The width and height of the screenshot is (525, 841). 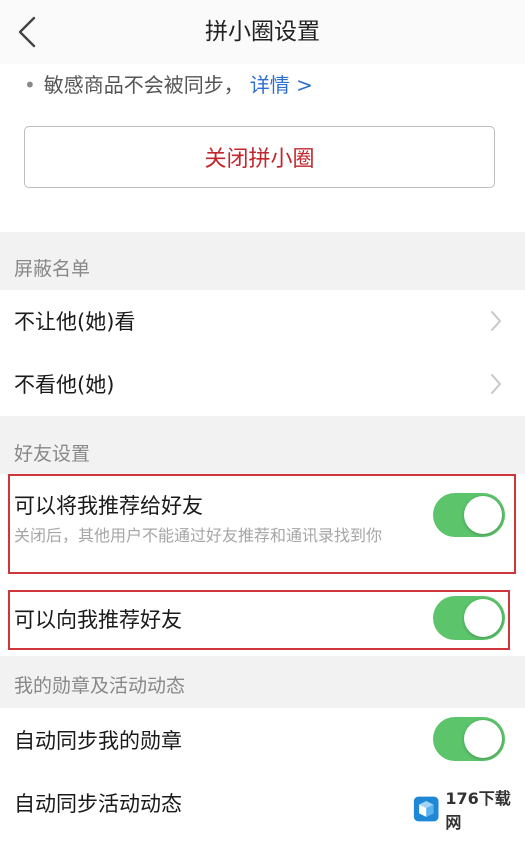 I want to click on notice-text: 敏感商品不会被同步，, so click(x=143, y=85).